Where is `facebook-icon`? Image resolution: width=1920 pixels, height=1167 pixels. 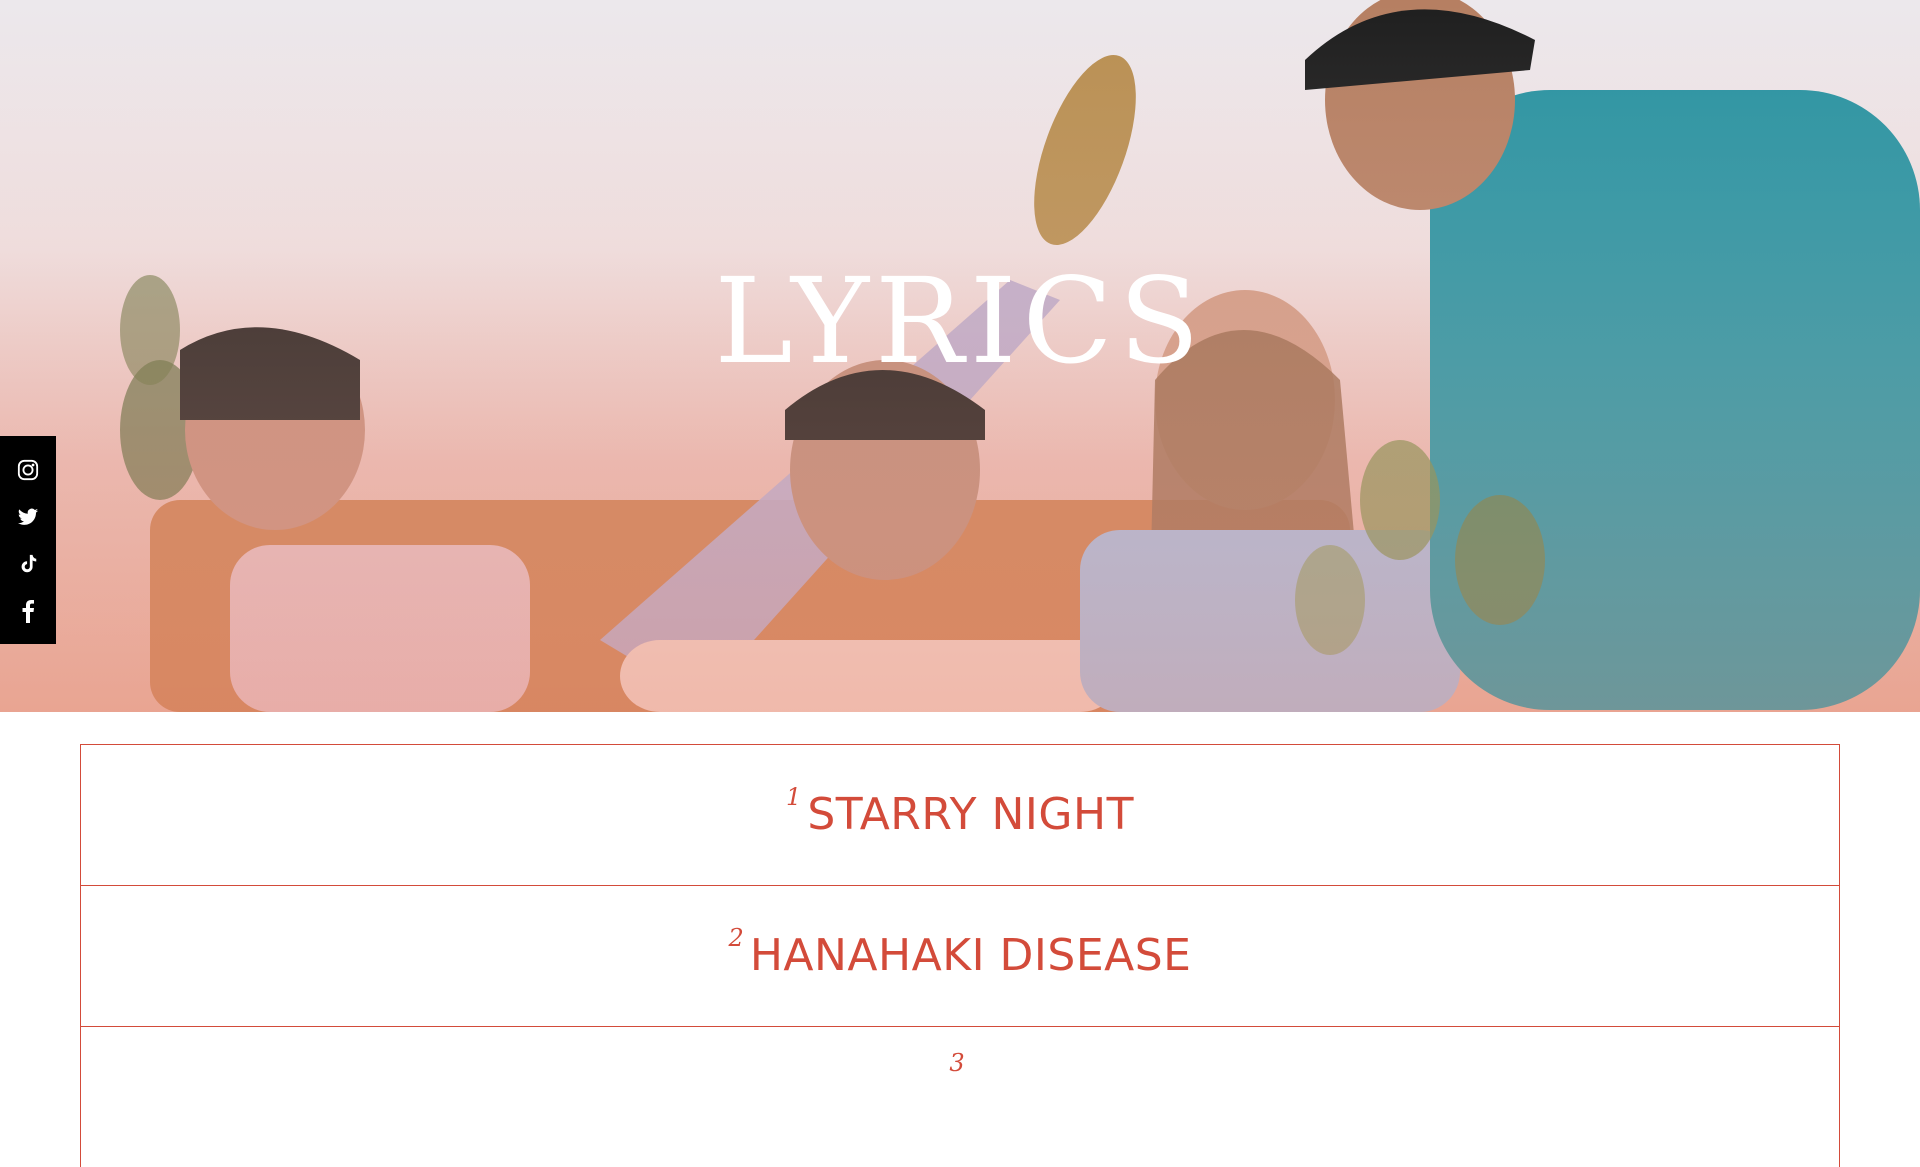
facebook-icon is located at coordinates (28, 611).